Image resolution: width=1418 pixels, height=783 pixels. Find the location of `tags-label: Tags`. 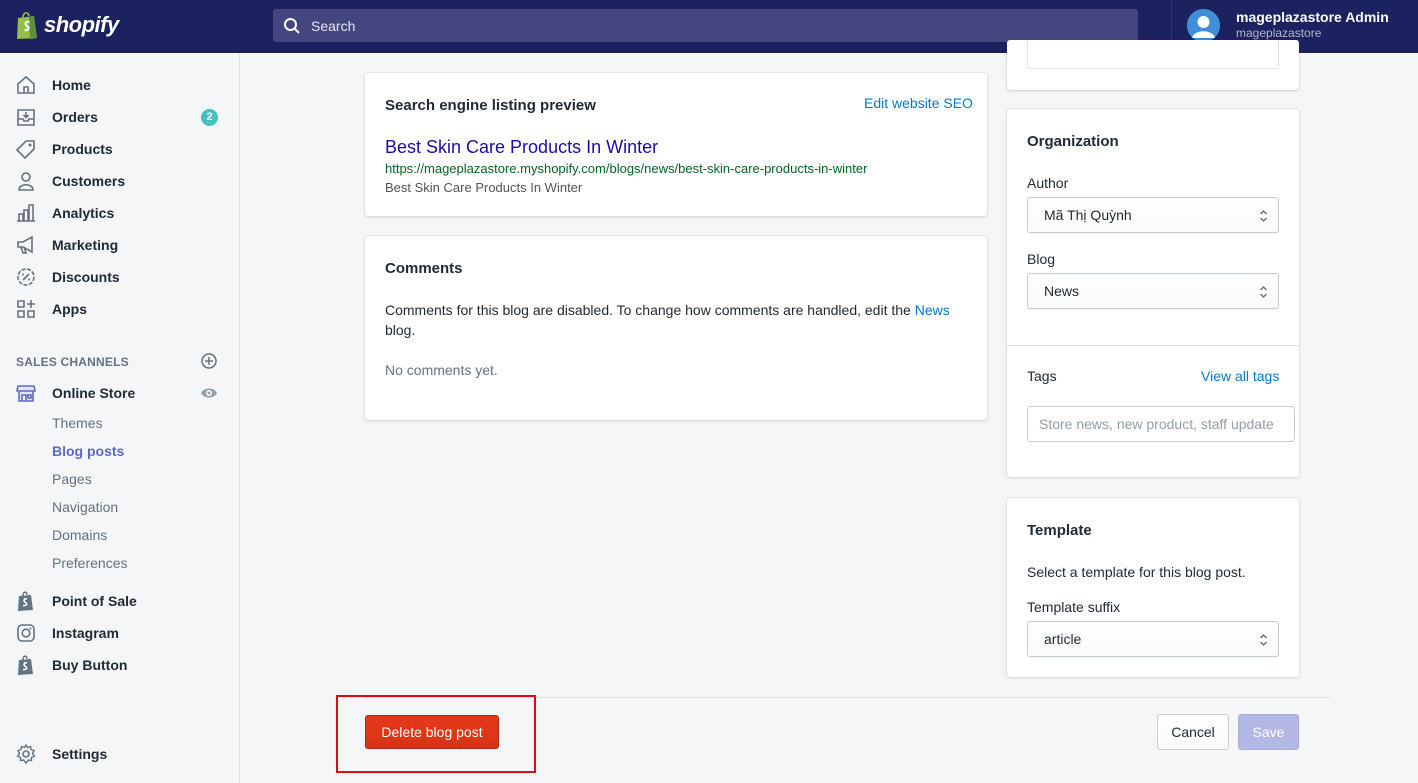

tags-label: Tags is located at coordinates (1042, 376).